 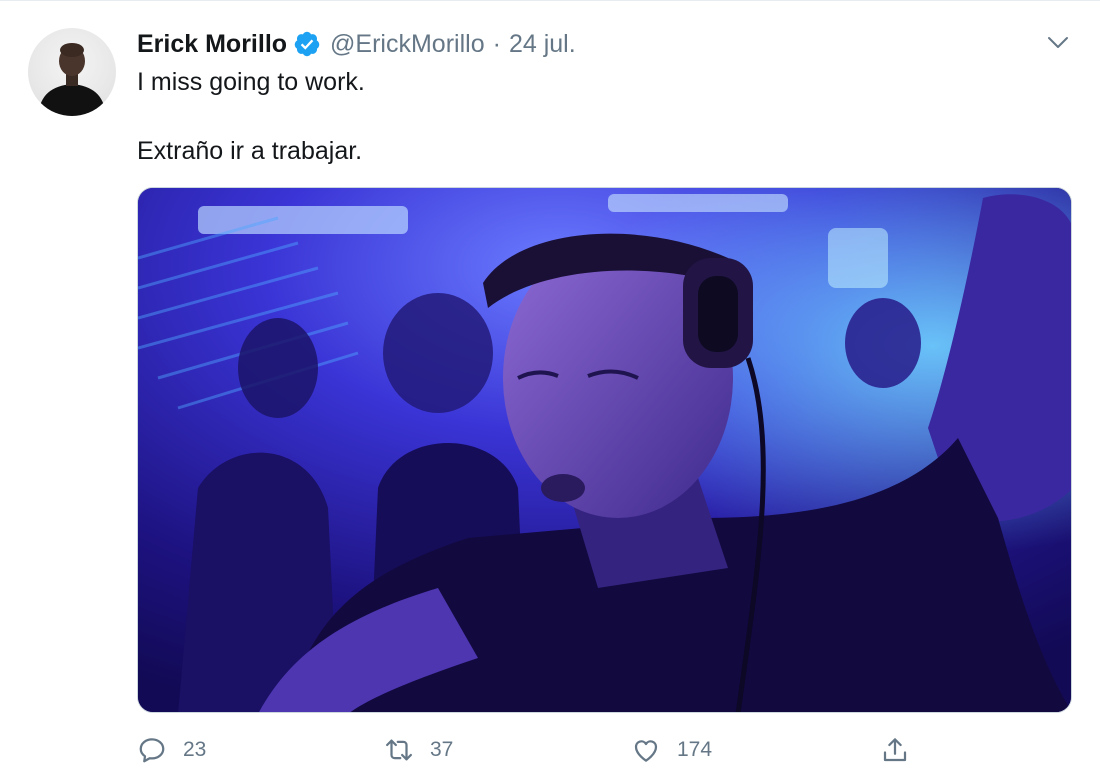 I want to click on display-name: Erick Morillo, so click(x=212, y=44).